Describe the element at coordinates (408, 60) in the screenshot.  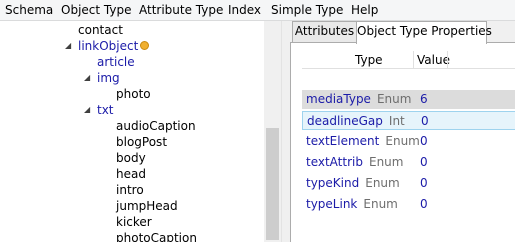
I see `grid-header: Type Value` at that location.